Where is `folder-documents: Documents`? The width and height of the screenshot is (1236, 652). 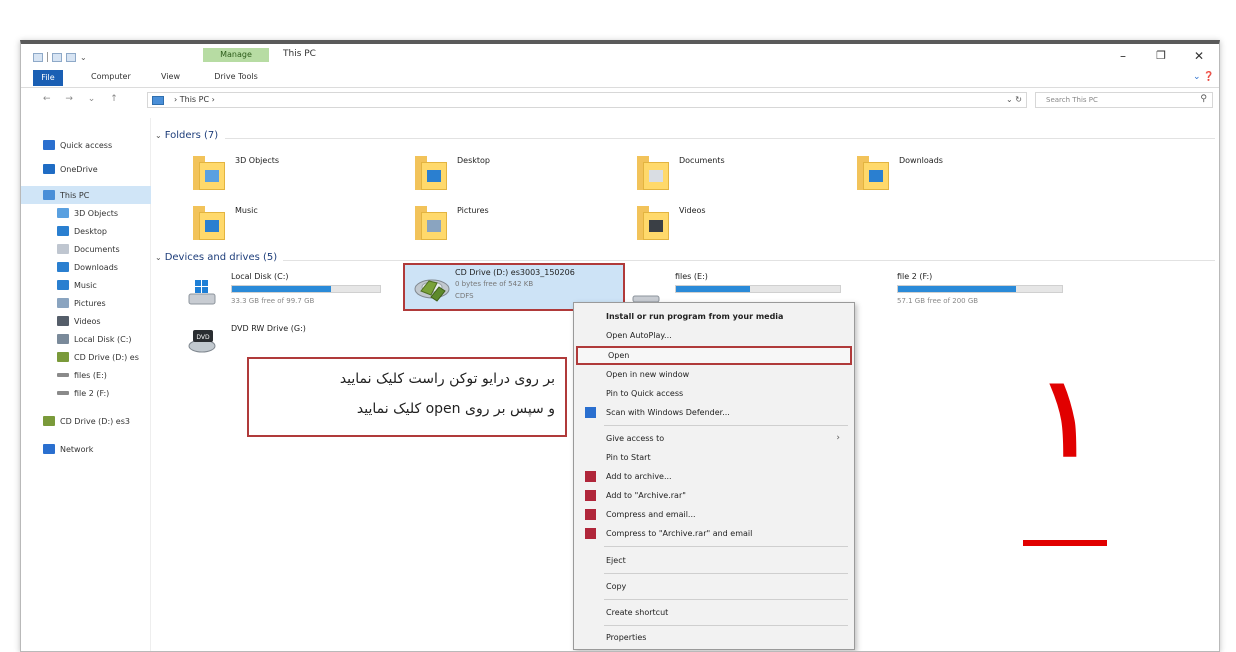 folder-documents: Documents is located at coordinates (737, 174).